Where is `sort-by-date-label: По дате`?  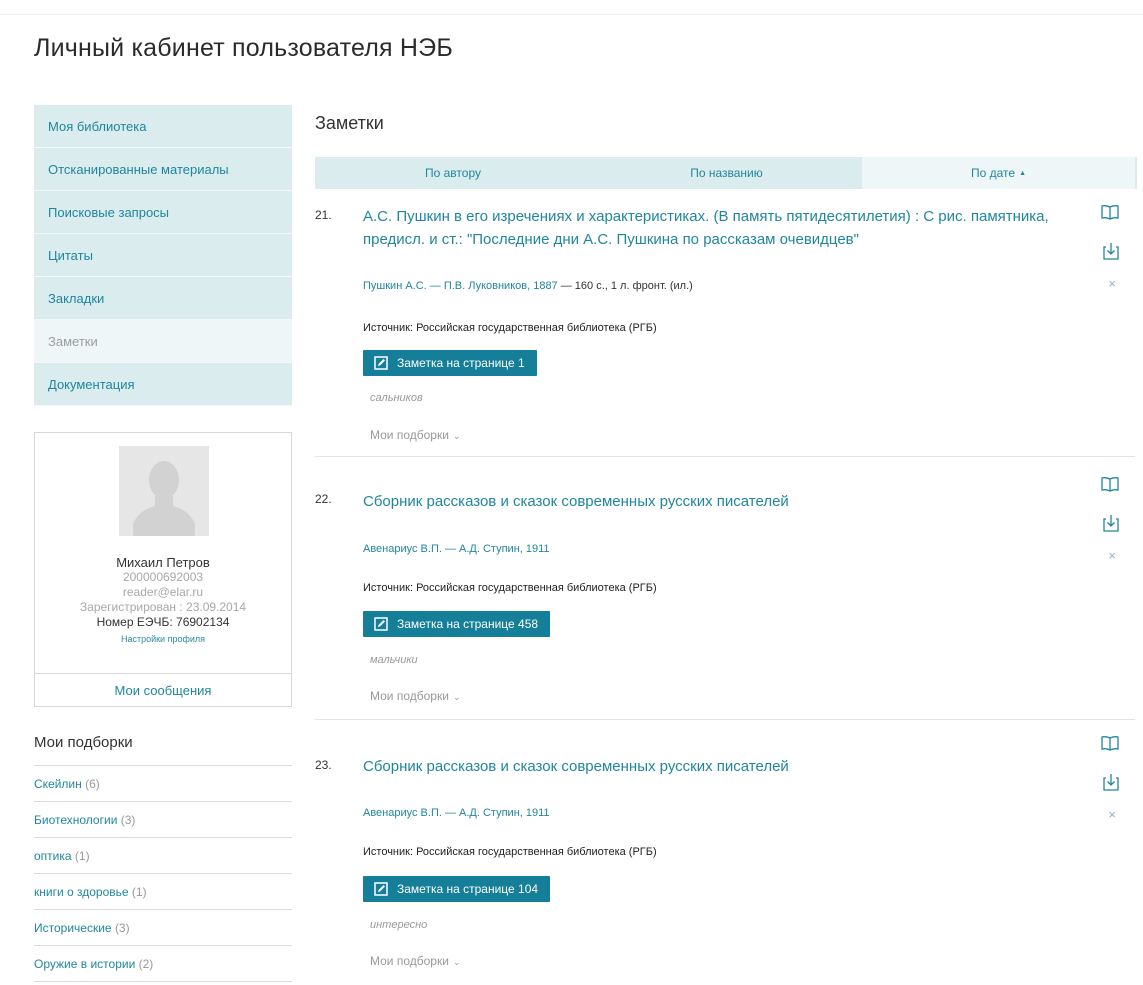
sort-by-date-label: По дате is located at coordinates (993, 173).